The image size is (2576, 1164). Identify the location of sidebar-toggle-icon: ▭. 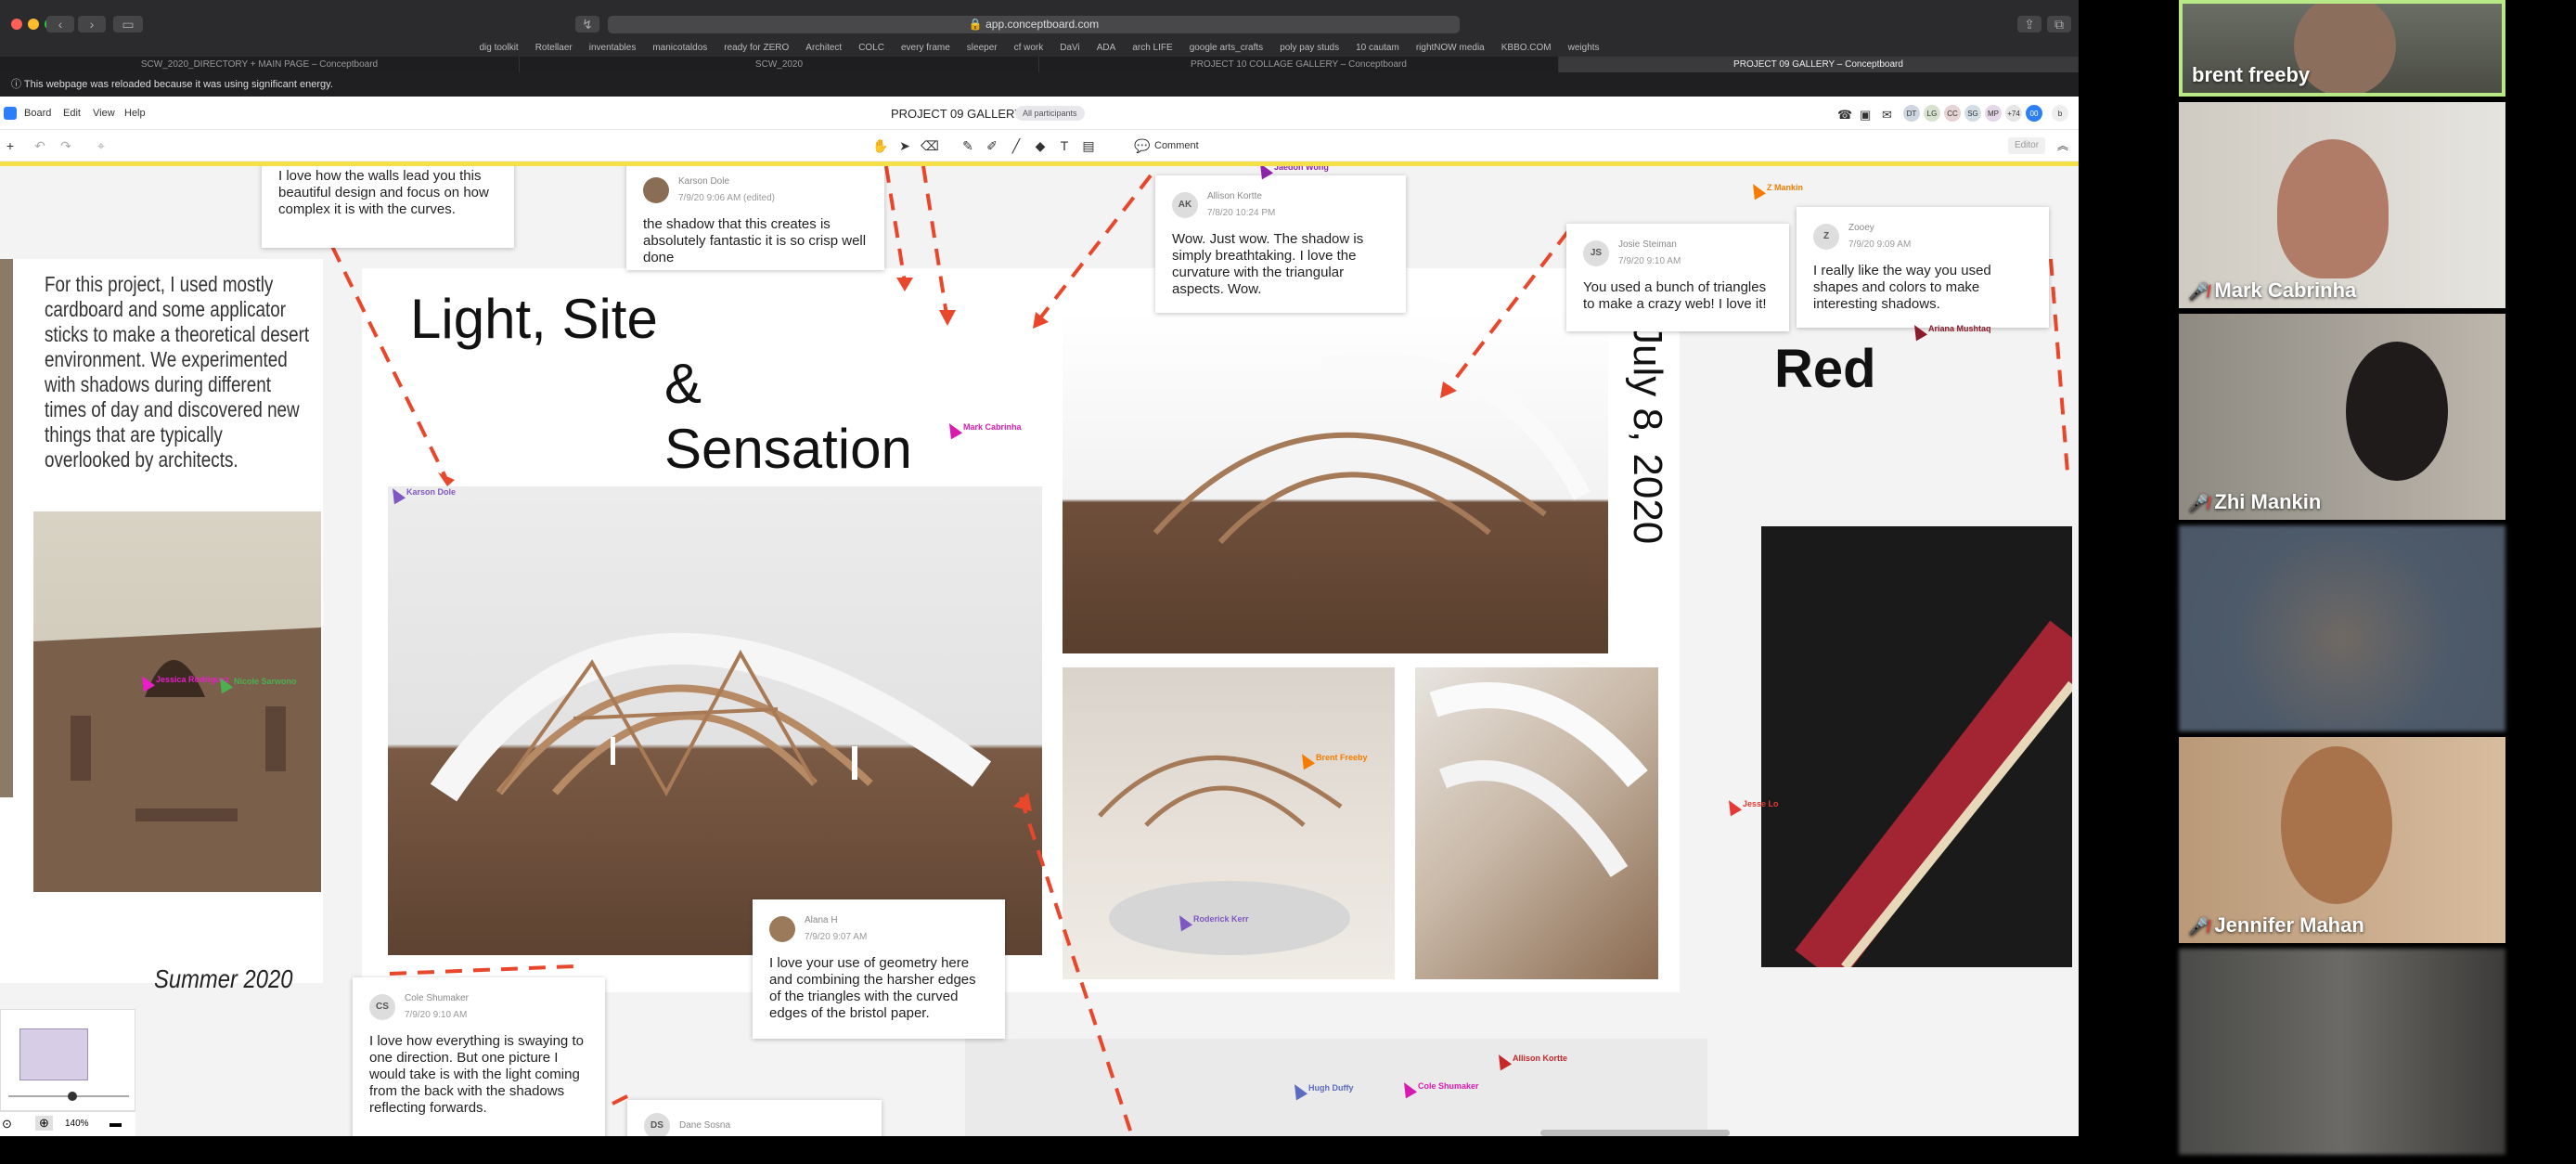
(128, 24).